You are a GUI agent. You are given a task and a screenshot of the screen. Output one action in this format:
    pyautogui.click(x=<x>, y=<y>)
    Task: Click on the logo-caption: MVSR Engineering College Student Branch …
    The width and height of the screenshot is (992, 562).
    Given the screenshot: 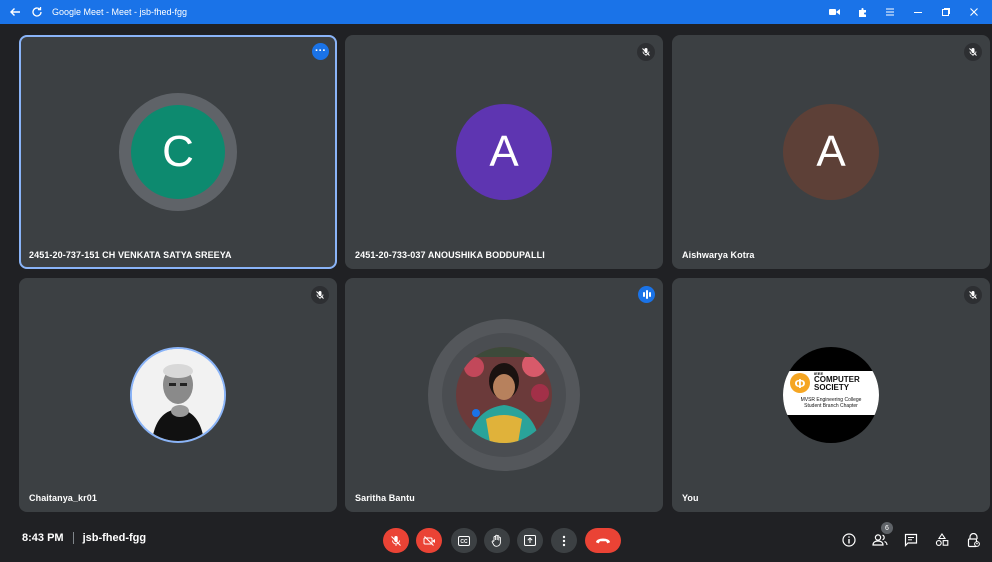 What is the action you would take?
    pyautogui.click(x=831, y=403)
    